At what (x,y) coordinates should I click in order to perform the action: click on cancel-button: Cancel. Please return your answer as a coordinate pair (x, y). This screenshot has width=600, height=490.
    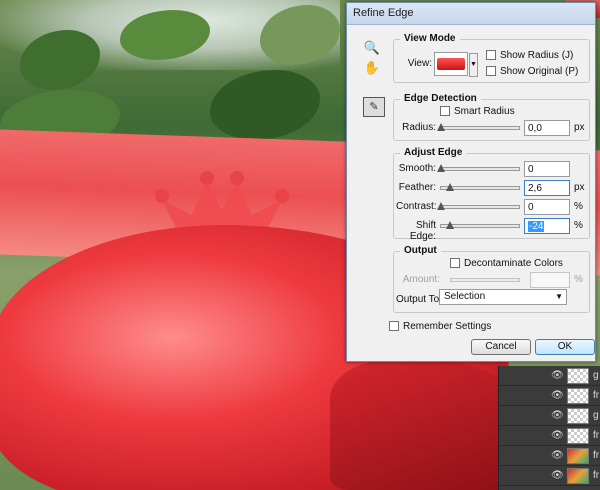
    Looking at the image, I should click on (501, 347).